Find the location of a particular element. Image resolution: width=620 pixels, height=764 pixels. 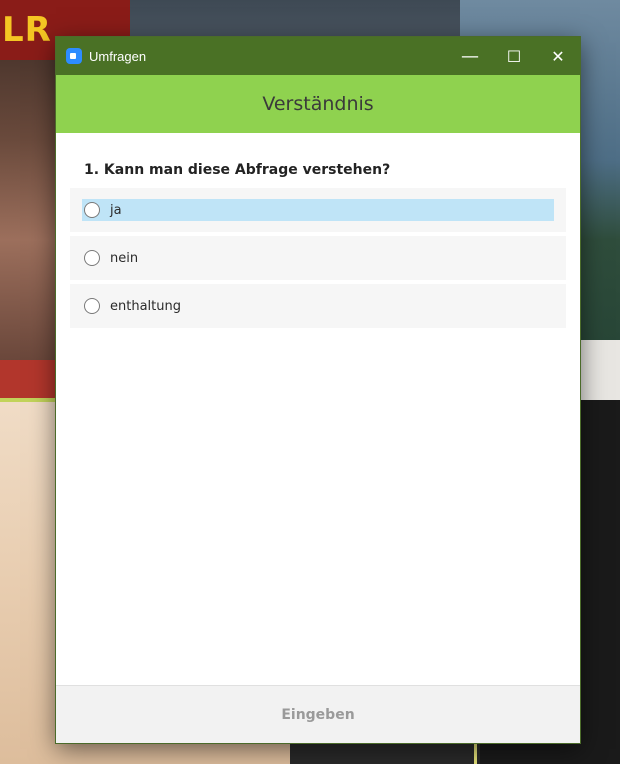

option-row: enthaltung is located at coordinates (318, 306).